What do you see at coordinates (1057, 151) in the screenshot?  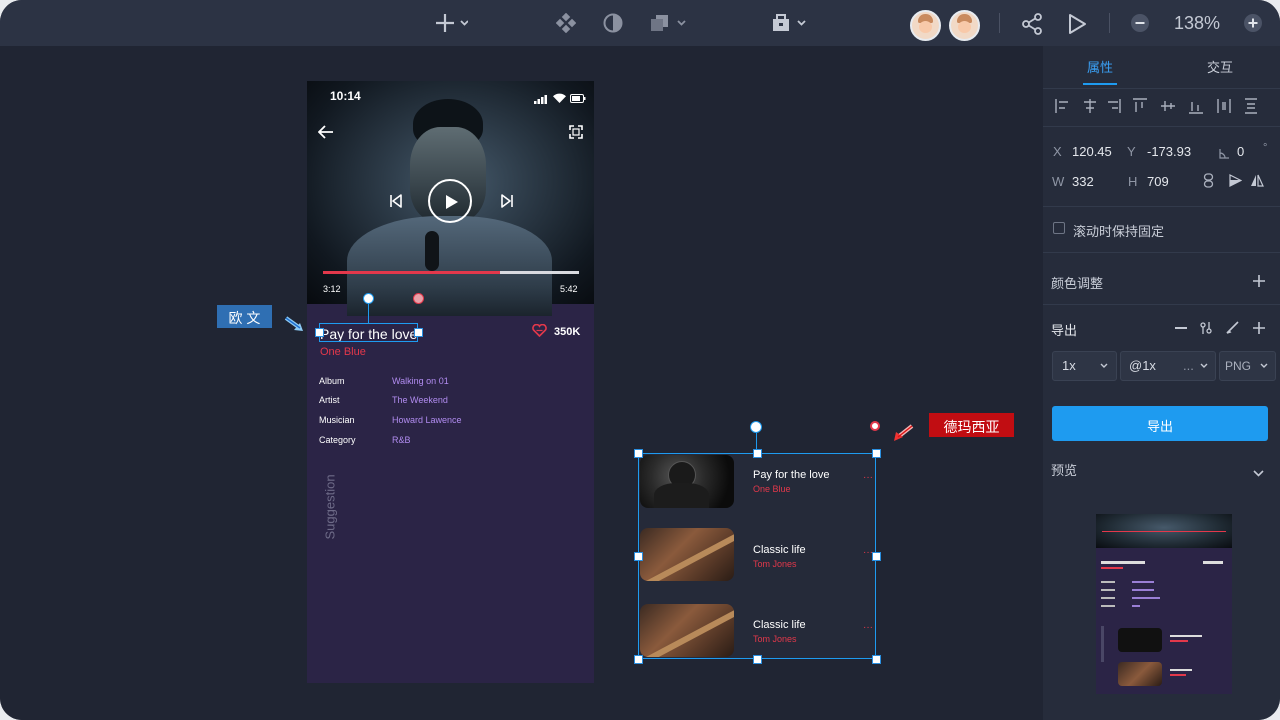 I see `x-label: X` at bounding box center [1057, 151].